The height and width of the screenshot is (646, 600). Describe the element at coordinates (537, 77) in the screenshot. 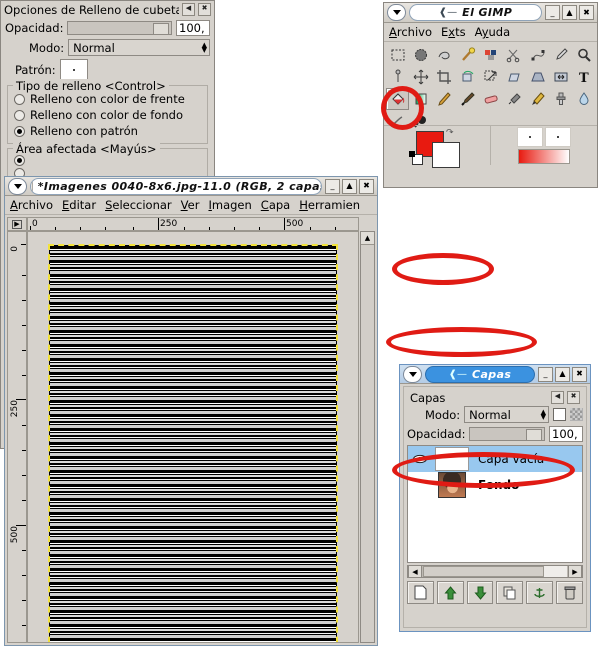

I see `perspective-tool` at that location.